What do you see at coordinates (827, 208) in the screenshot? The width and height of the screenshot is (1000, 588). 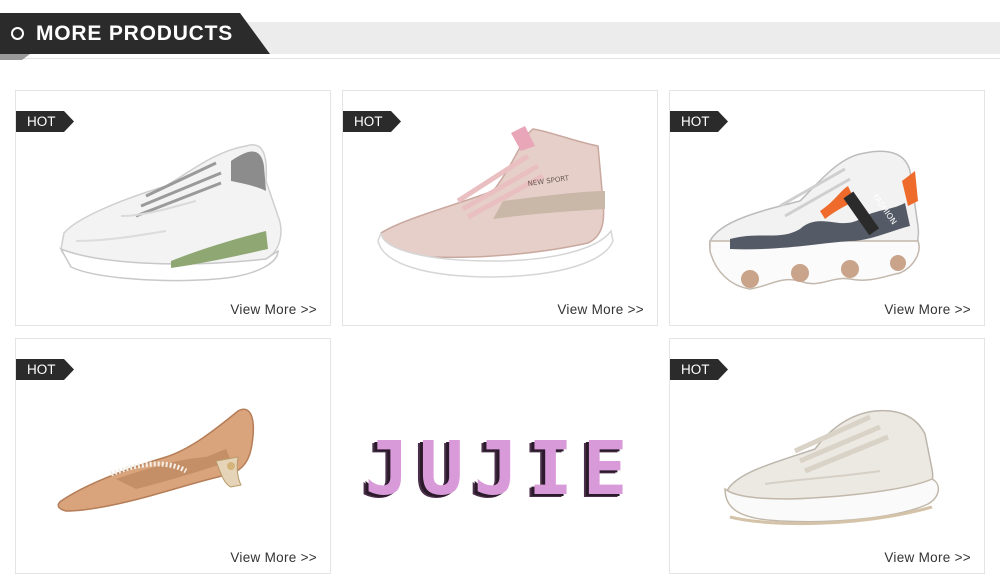 I see `product-card-chunky-sneaker: FASHION HOT View More >>` at bounding box center [827, 208].